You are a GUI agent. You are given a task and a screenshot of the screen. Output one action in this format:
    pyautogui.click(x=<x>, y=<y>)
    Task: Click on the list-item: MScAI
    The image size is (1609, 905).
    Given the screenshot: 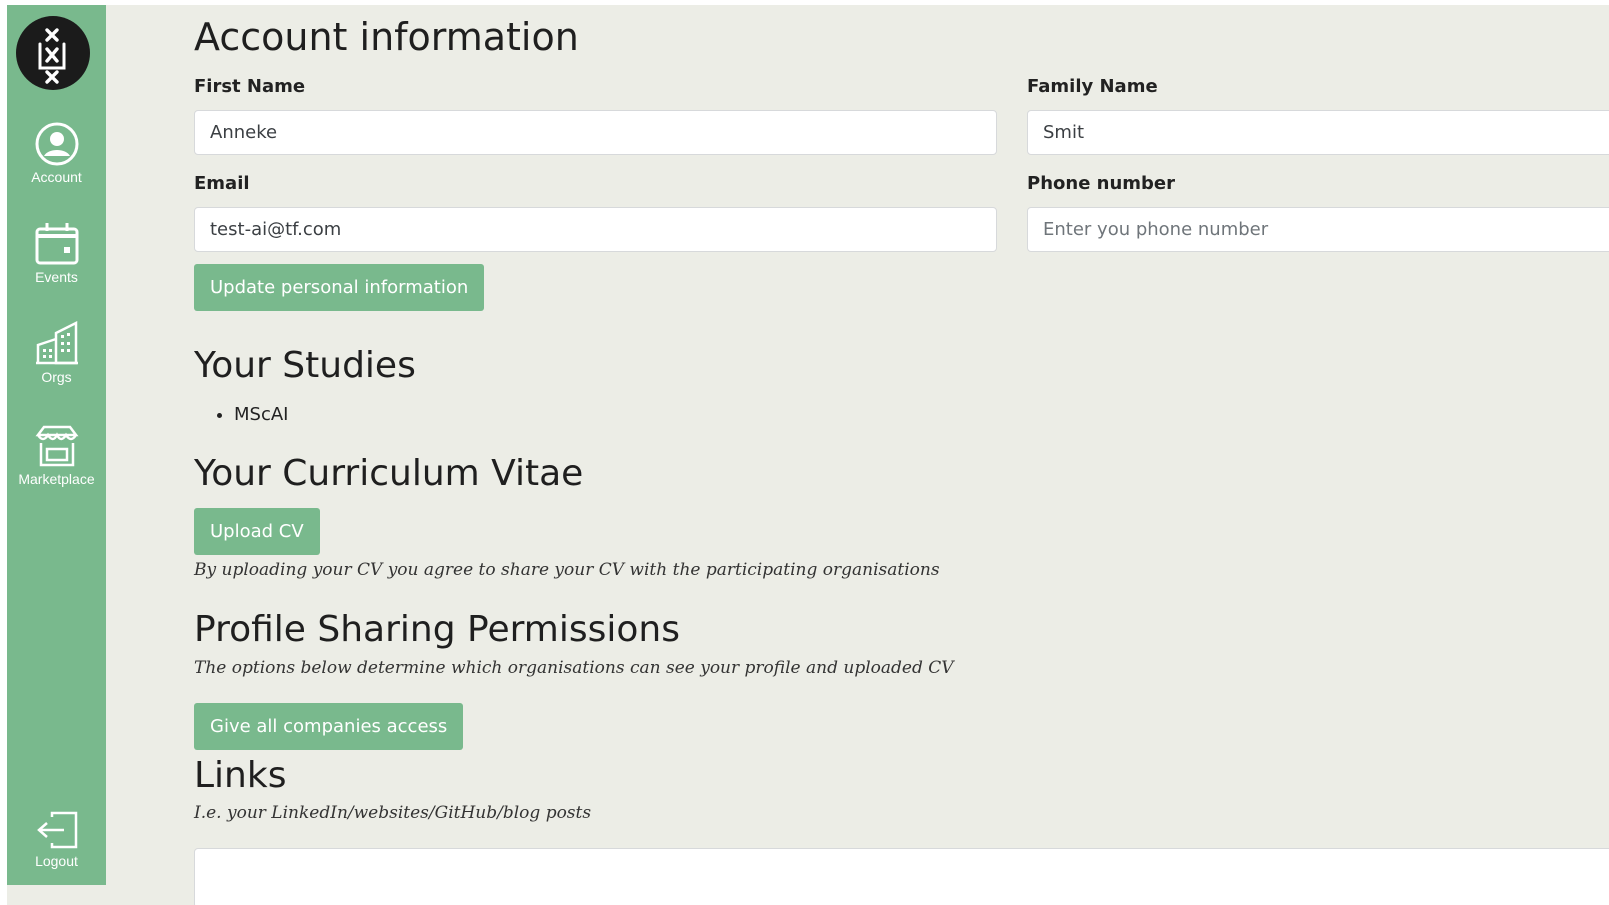 What is the action you would take?
    pyautogui.click(x=261, y=414)
    